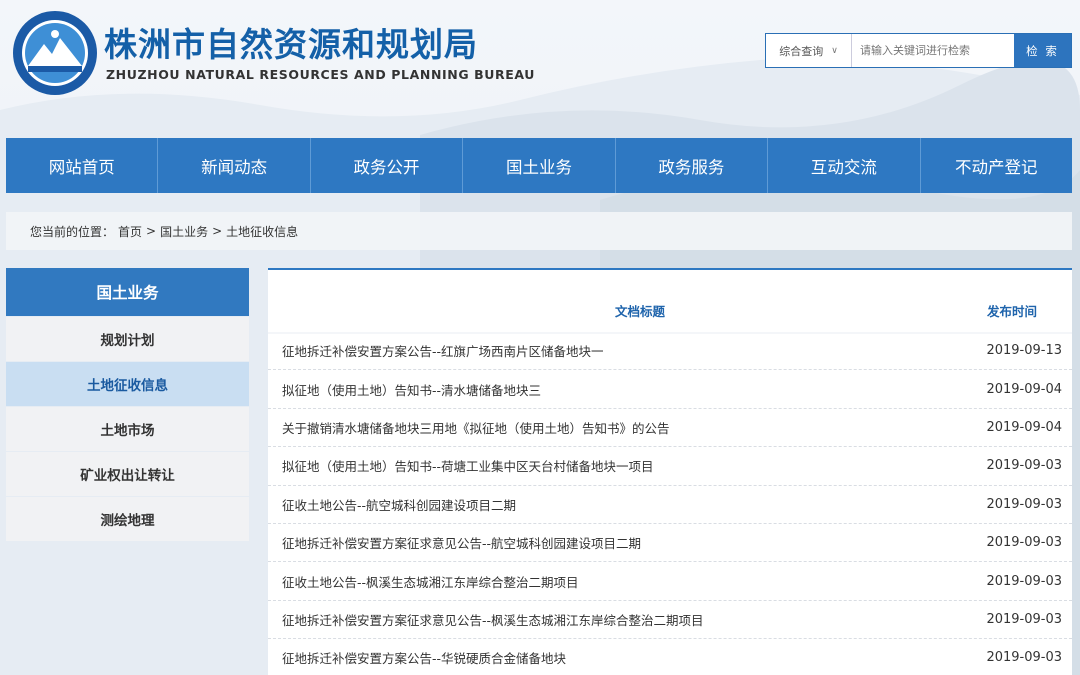 This screenshot has height=675, width=1080. I want to click on sidebar-item-land-expropriation: 土地征收信息, so click(127, 384).